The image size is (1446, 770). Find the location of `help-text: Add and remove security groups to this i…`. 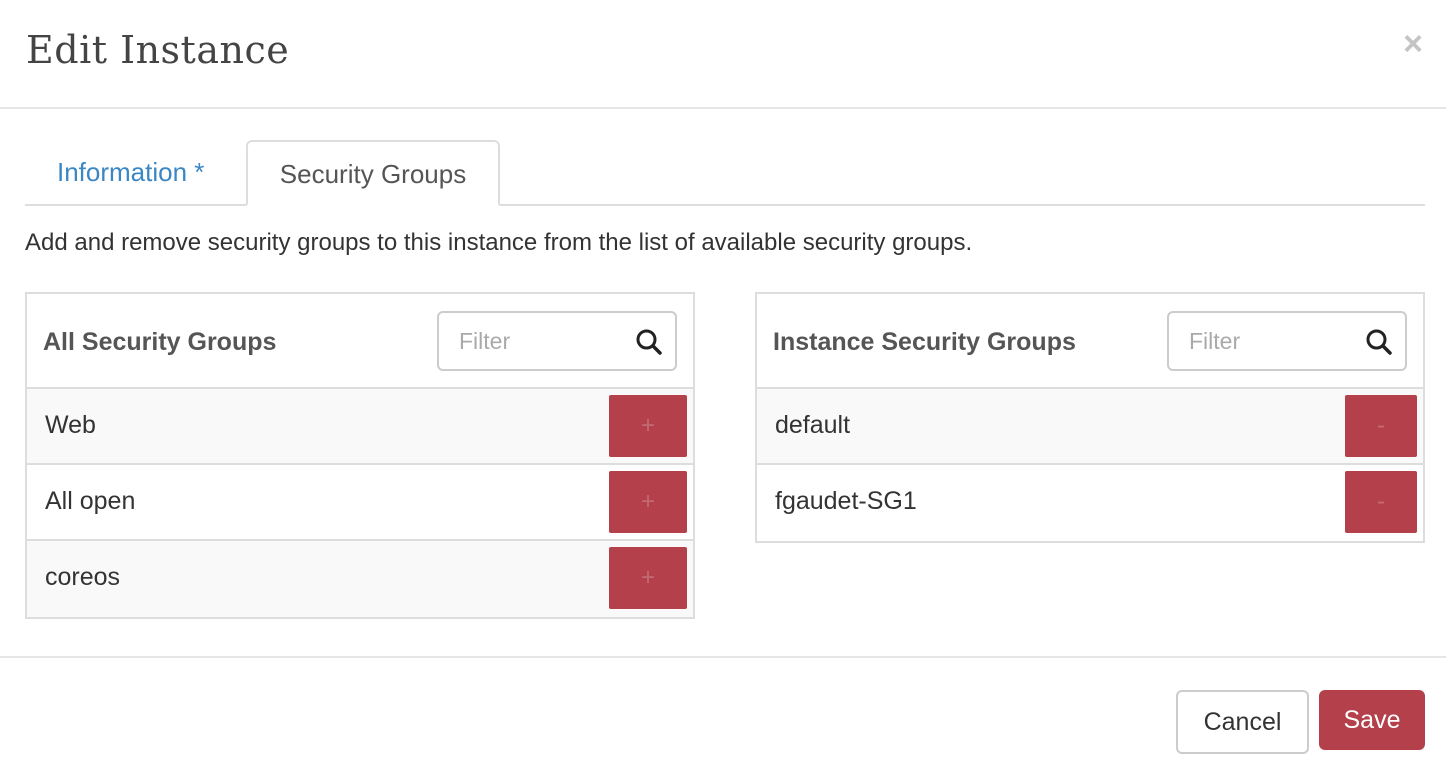

help-text: Add and remove security groups to this i… is located at coordinates (499, 242).